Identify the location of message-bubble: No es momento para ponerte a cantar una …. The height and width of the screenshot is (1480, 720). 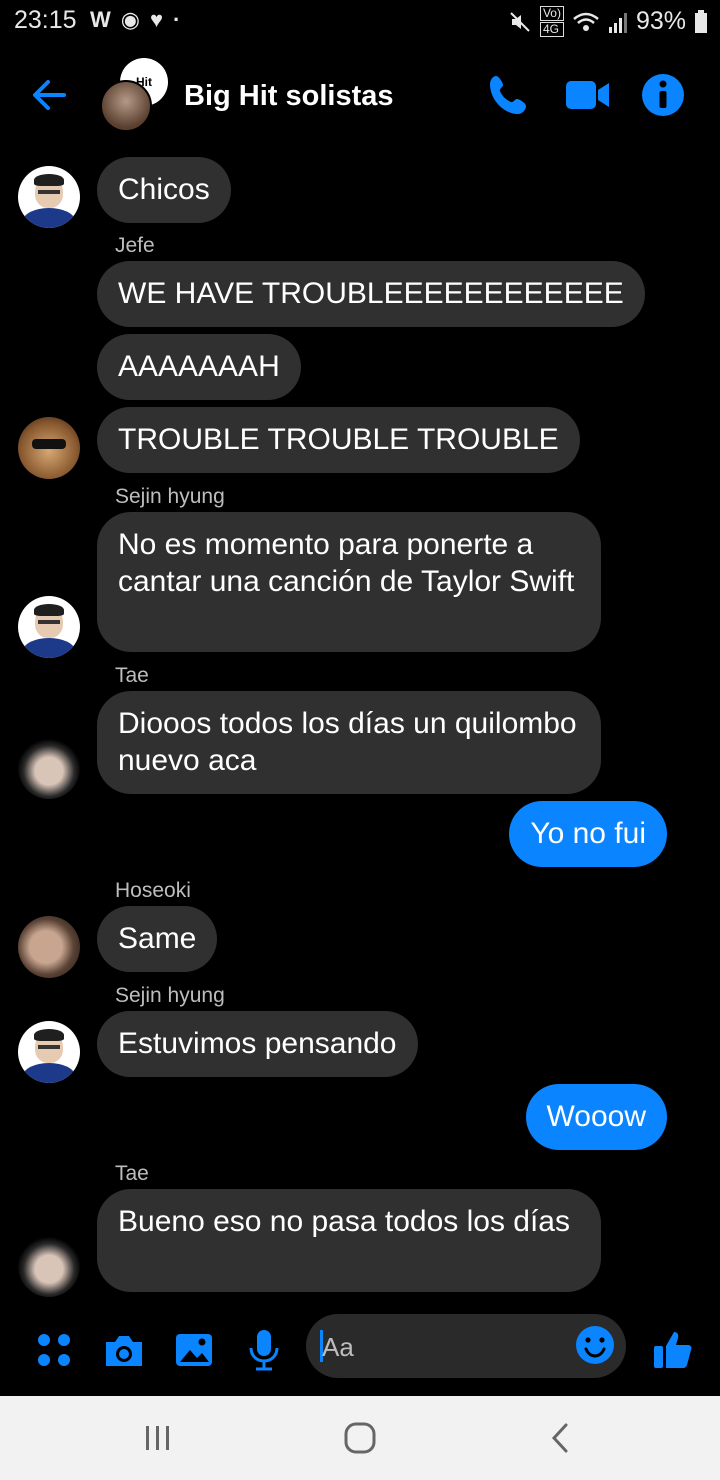
(349, 582).